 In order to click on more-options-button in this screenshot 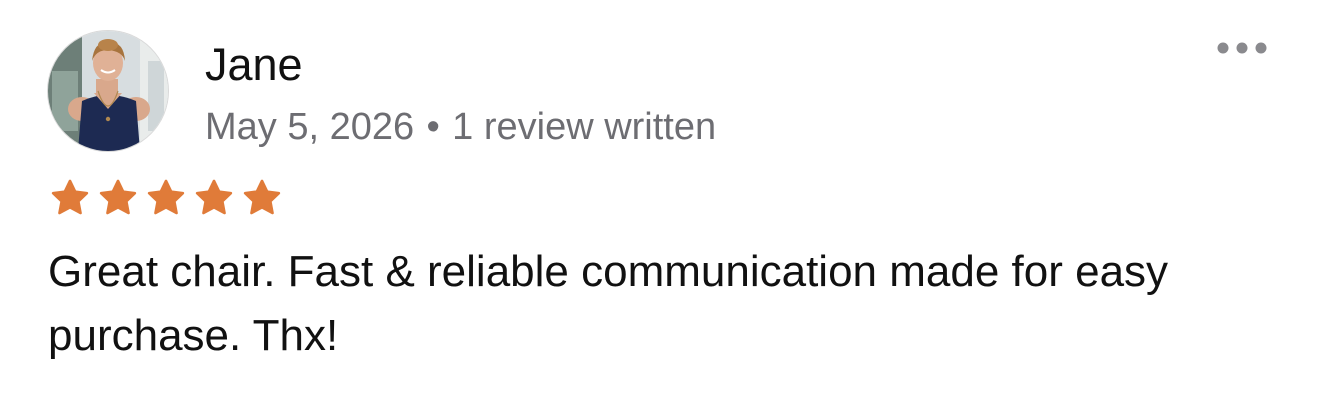, I will do `click(1242, 48)`.